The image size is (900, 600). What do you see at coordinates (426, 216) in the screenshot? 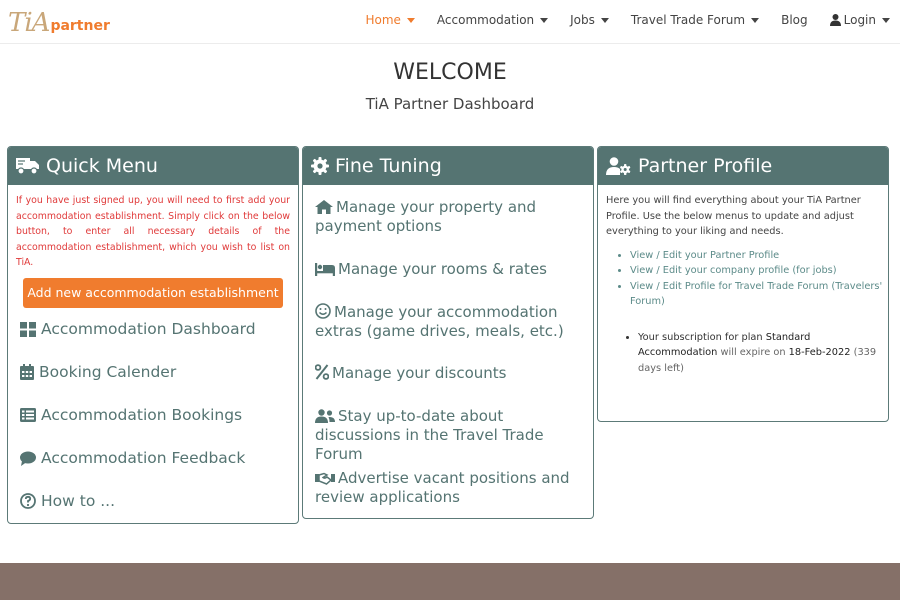
I see `manage-property-label: Manage your property and payment options` at bounding box center [426, 216].